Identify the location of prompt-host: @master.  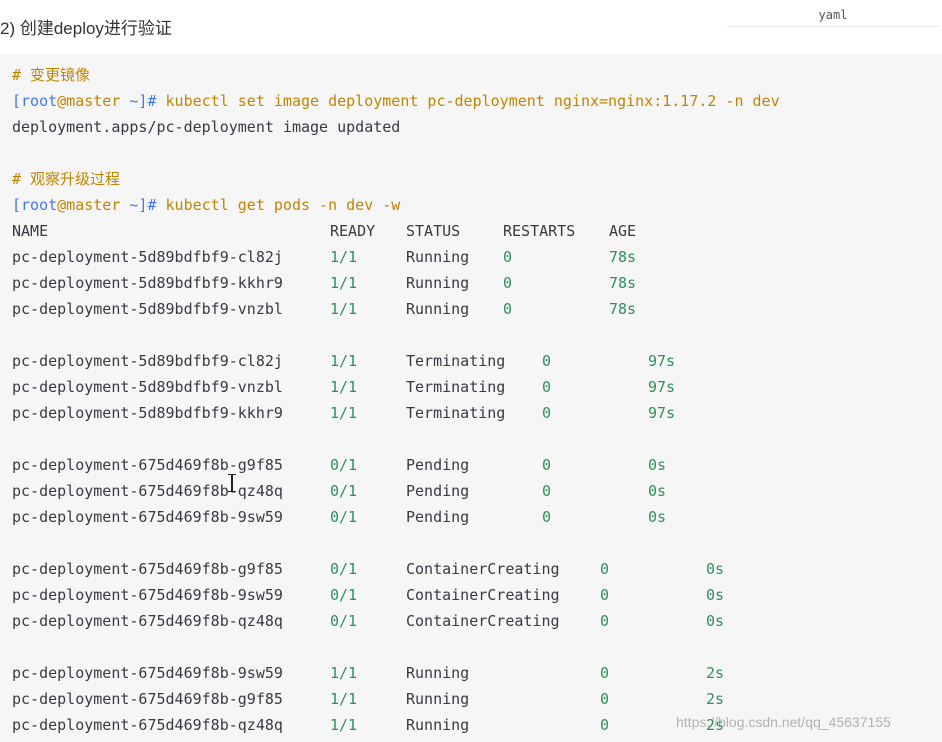
(89, 101).